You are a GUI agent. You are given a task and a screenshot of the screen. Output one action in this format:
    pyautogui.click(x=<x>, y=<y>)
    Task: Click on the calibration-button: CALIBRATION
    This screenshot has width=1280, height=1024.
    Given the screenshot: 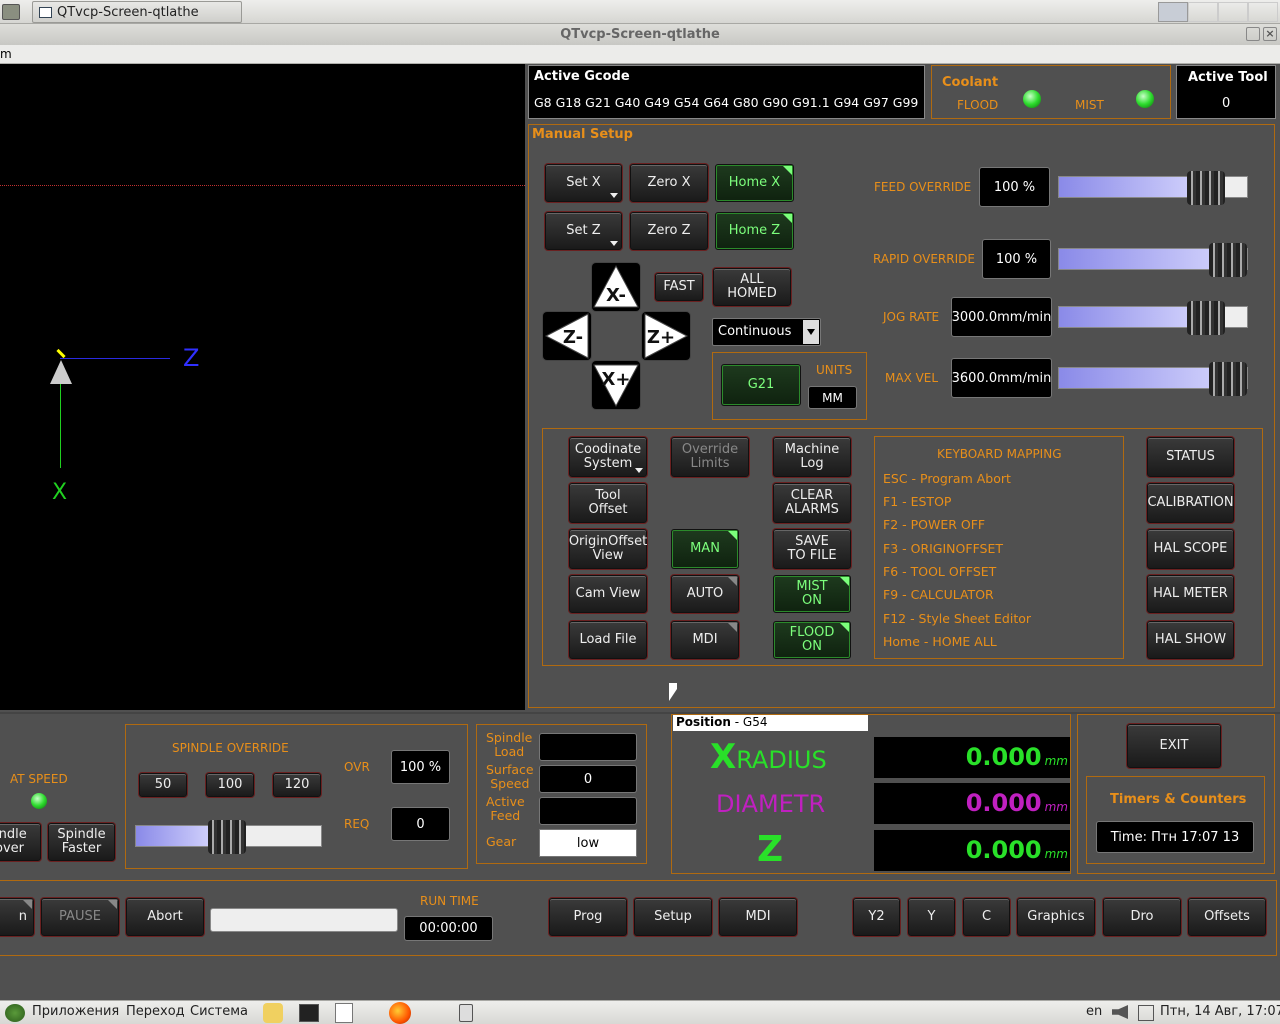 What is the action you would take?
    pyautogui.click(x=1190, y=503)
    